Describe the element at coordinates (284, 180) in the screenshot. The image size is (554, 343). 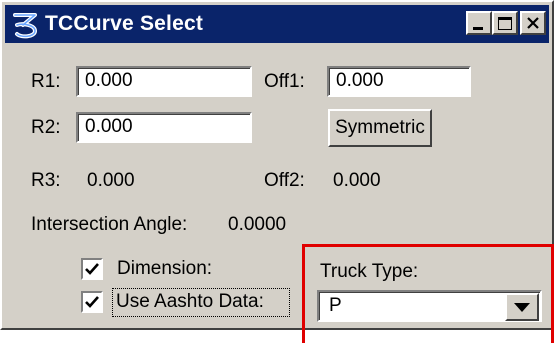
I see `off2-label: Off2:` at that location.